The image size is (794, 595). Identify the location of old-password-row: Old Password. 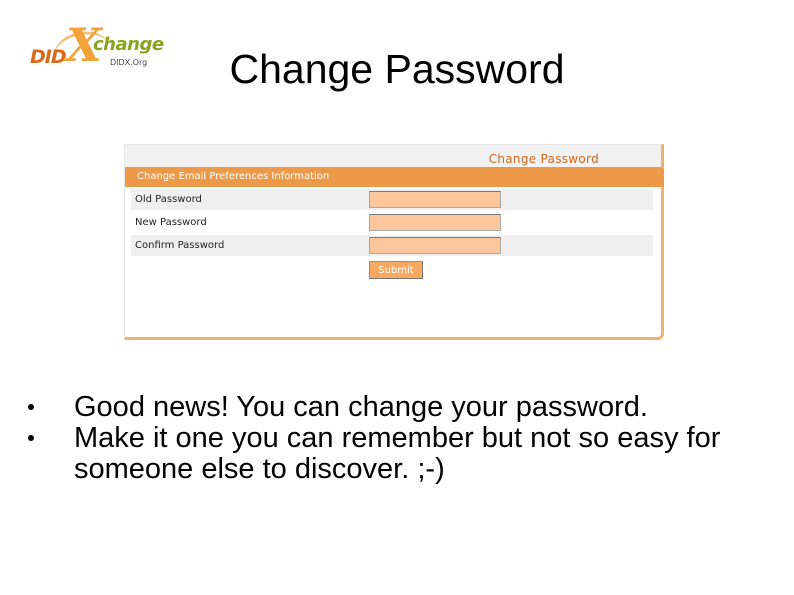
(392, 199).